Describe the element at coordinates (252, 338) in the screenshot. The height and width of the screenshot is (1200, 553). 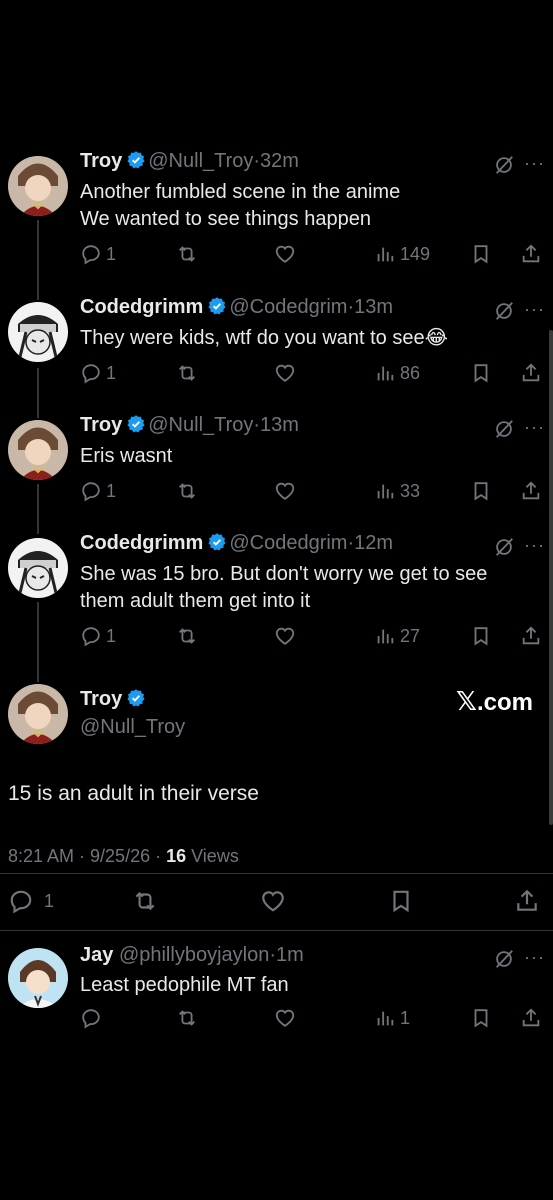
I see `post-text-content: They were kids, wtf do you want to see` at that location.